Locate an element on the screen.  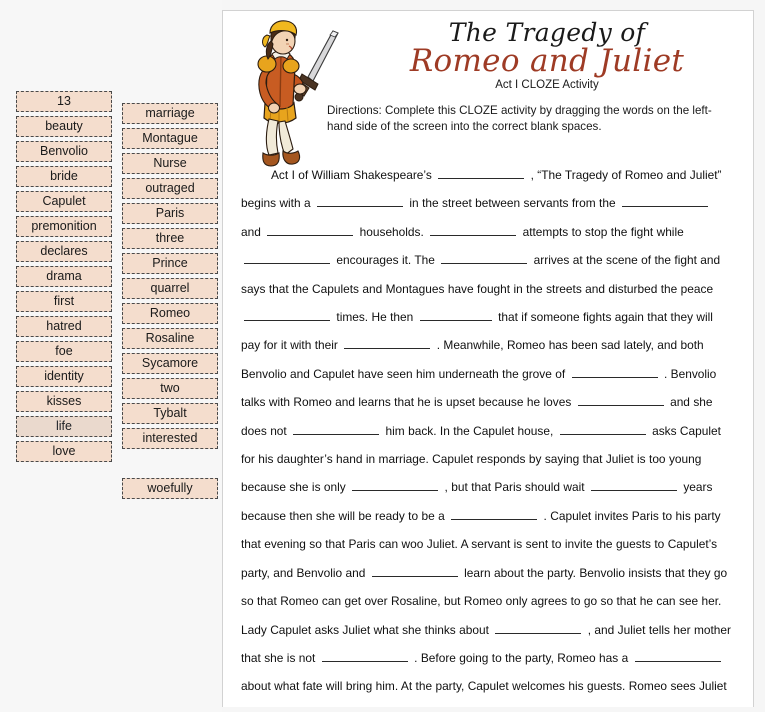
word-tile-kisses: kisses is located at coordinates (64, 401).